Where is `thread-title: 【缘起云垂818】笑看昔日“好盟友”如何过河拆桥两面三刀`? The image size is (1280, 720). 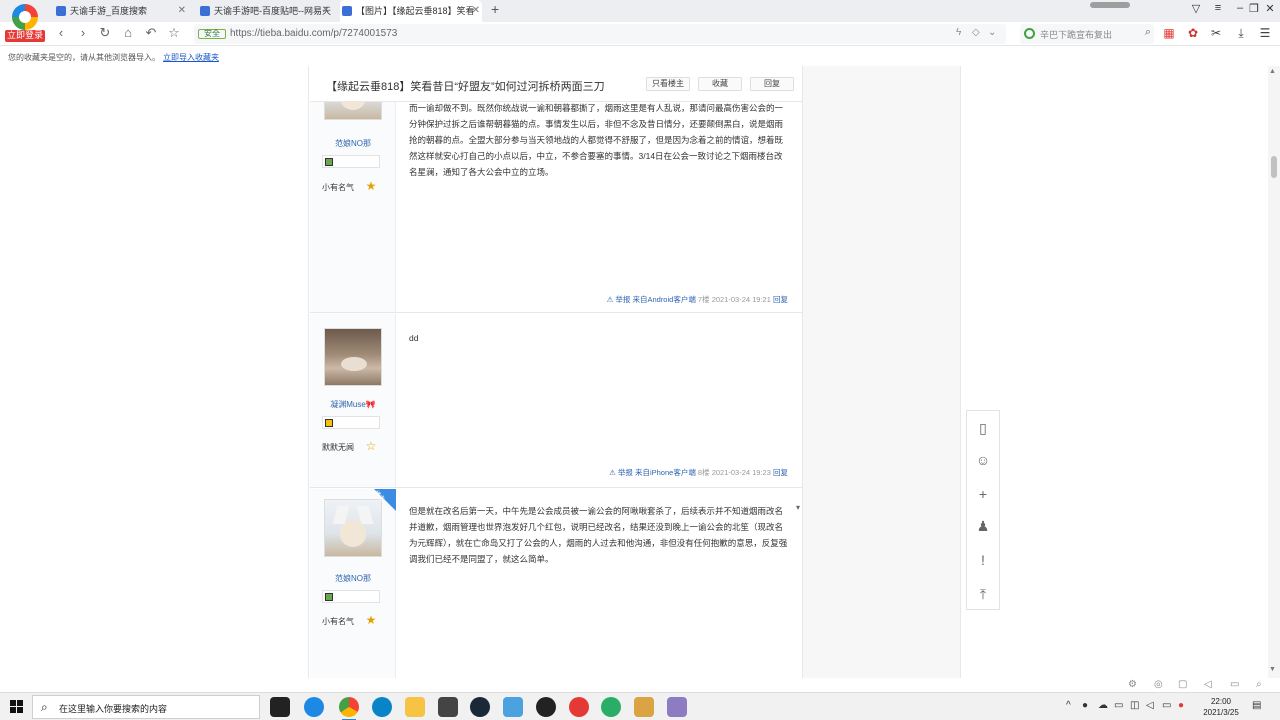 thread-title: 【缘起云垂818】笑看昔日“好盟友”如何过河拆桥两面三刀 is located at coordinates (465, 87).